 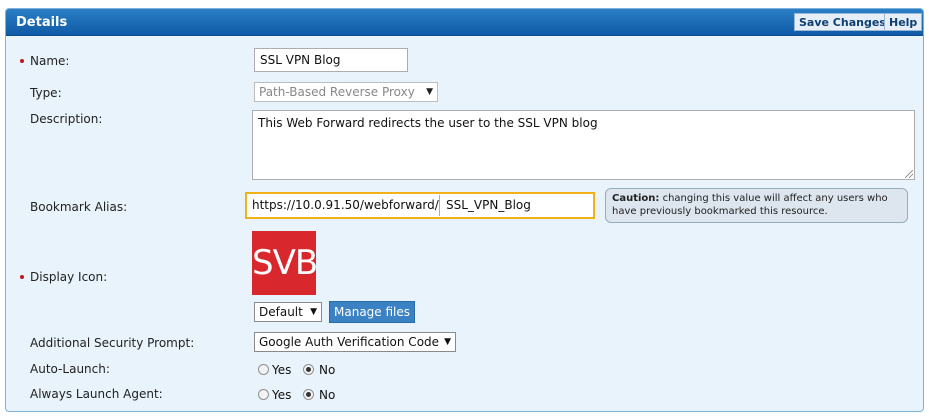 What do you see at coordinates (282, 370) in the screenshot?
I see `auto-launch-yes-label: Yes` at bounding box center [282, 370].